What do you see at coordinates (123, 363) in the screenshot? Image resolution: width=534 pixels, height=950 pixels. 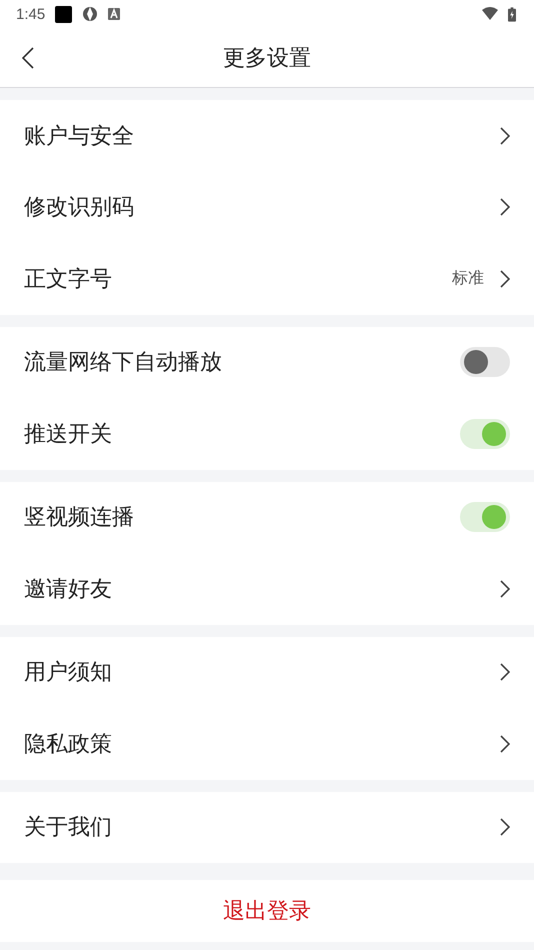 I see `row-label: 流量网络下自动播放` at bounding box center [123, 363].